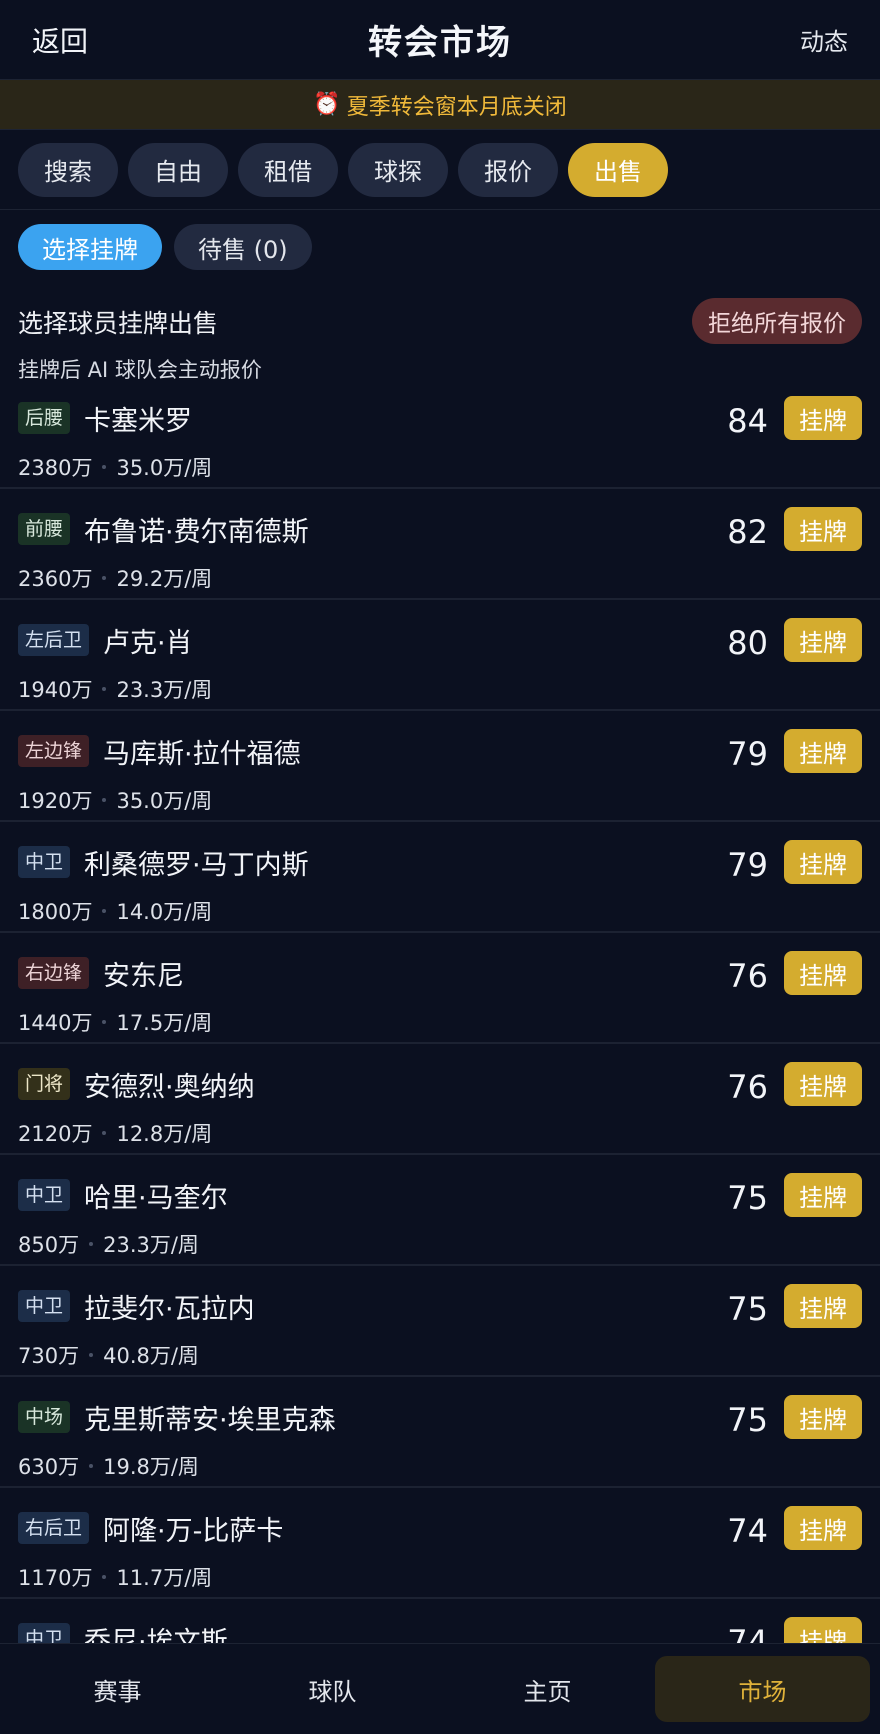 Image resolution: width=880 pixels, height=1734 pixels. What do you see at coordinates (55, 801) in the screenshot?
I see `player-value: 1920万` at bounding box center [55, 801].